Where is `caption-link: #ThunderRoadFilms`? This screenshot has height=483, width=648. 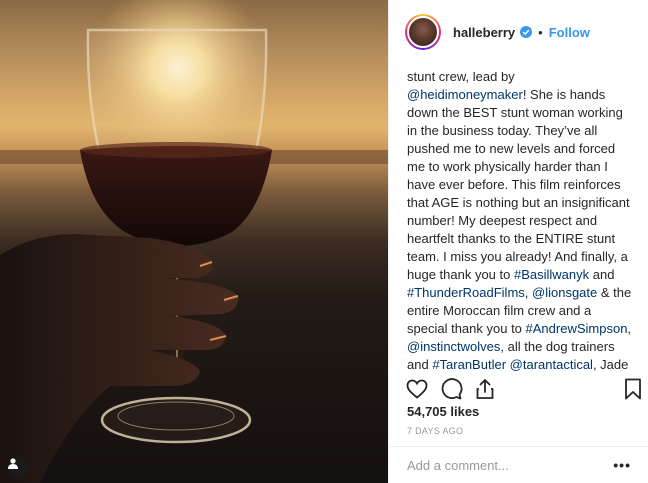
caption-link: #ThunderRoadFilms is located at coordinates (466, 292).